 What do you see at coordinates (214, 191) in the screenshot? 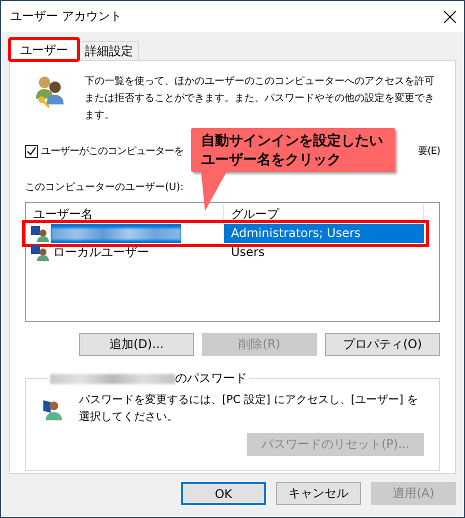
I see `callout-pointer` at bounding box center [214, 191].